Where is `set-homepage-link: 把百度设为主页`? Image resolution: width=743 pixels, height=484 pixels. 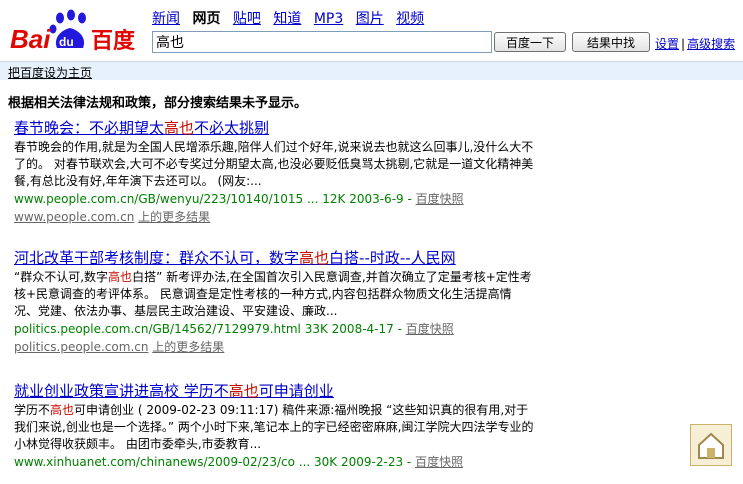
set-homepage-link: 把百度设为主页 is located at coordinates (50, 72).